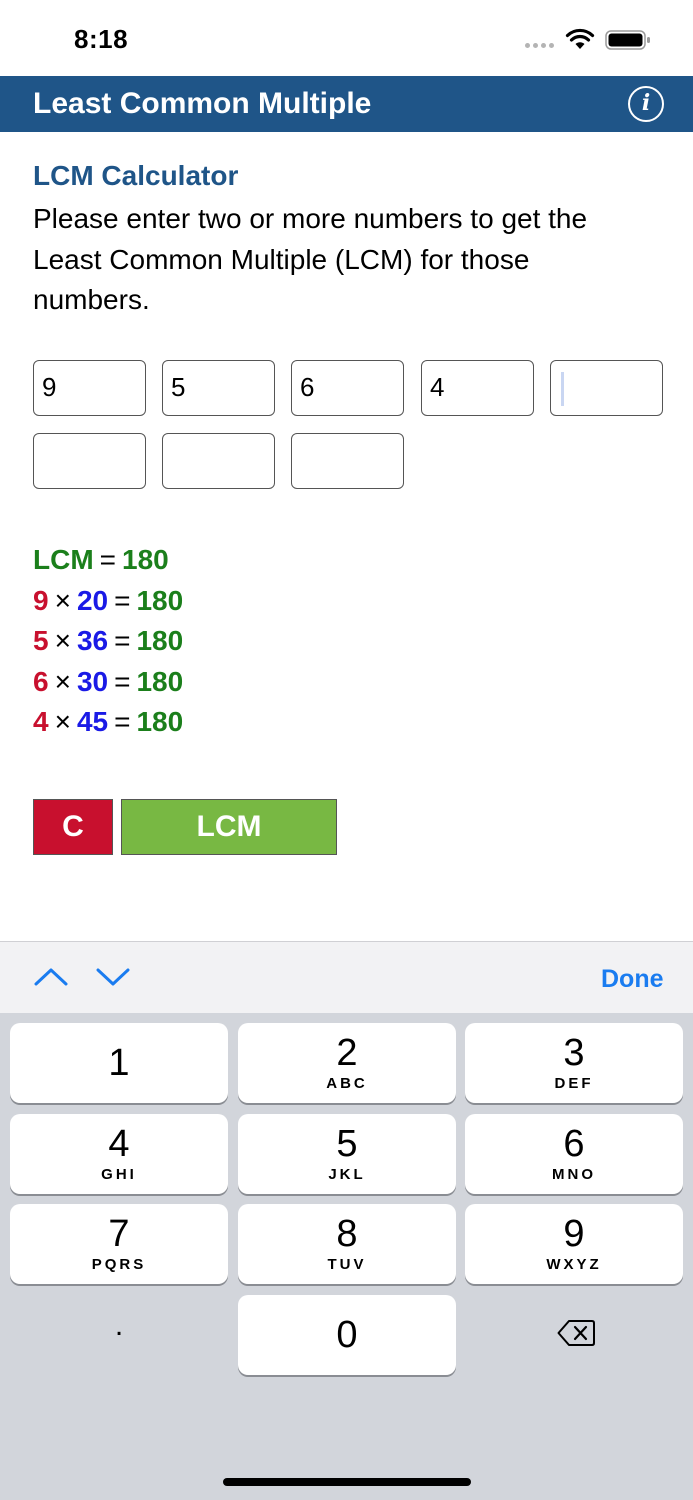  Describe the element at coordinates (347, 1174) in the screenshot. I see `key-letters: JKL` at that location.